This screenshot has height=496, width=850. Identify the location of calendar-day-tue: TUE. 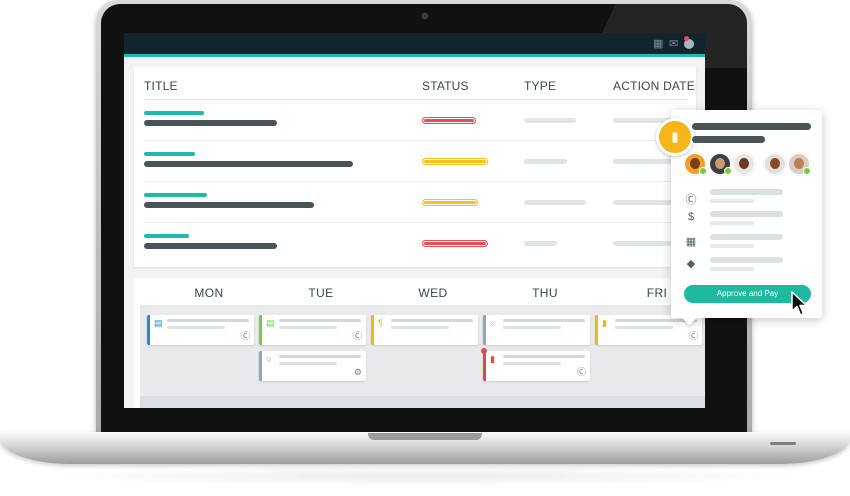
(321, 293).